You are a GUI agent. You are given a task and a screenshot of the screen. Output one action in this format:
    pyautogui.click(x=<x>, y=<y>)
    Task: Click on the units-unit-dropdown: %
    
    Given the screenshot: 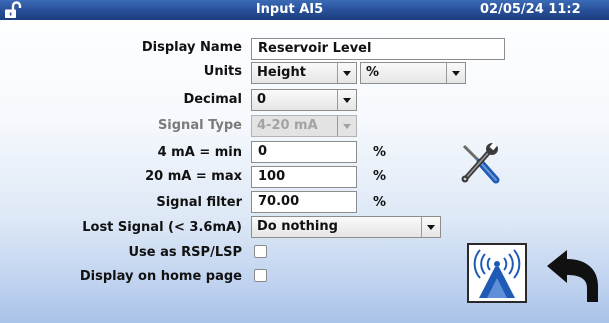 What is the action you would take?
    pyautogui.click(x=413, y=73)
    